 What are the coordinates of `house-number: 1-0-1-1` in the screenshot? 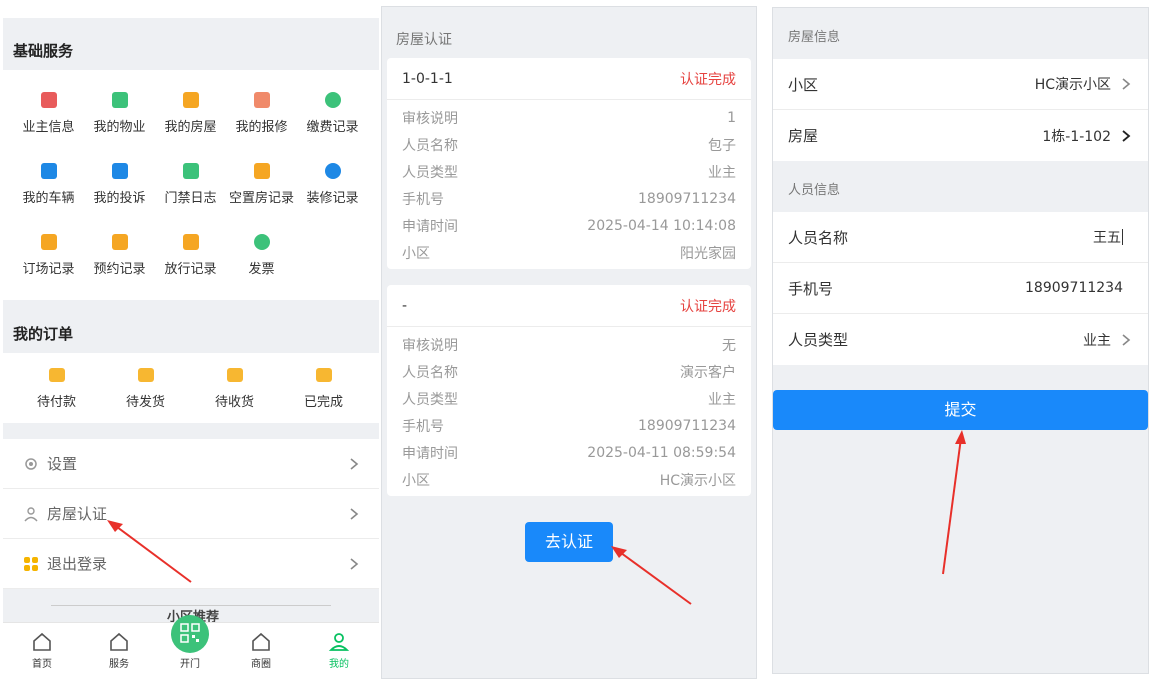 It's located at (427, 78).